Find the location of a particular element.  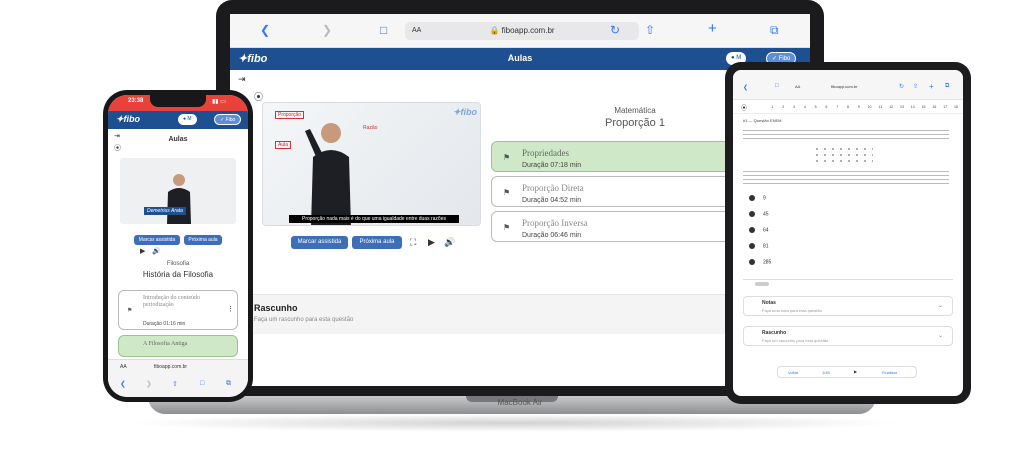

question-number: 12 is located at coordinates (891, 107).